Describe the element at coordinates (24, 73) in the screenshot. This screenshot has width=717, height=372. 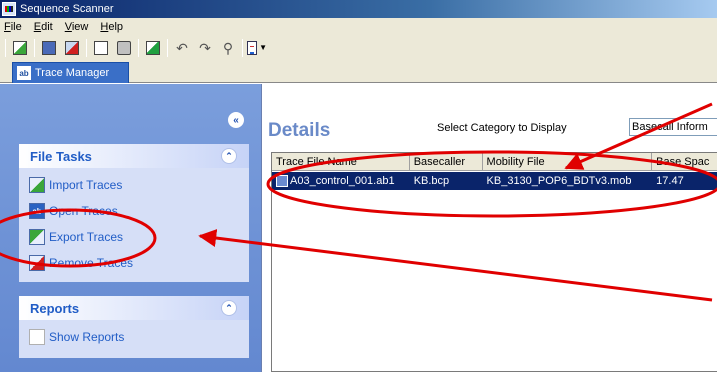
I see `trace-manager-icon: ab` at that location.